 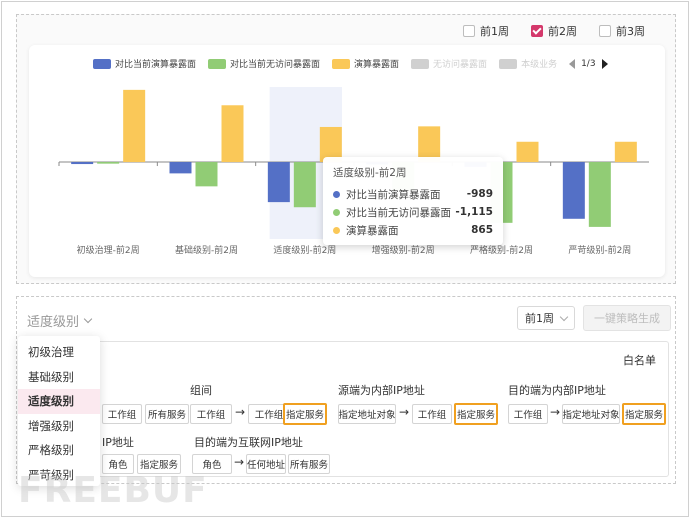 What do you see at coordinates (53, 322) in the screenshot?
I see `level-select-value: 适度级别` at bounding box center [53, 322].